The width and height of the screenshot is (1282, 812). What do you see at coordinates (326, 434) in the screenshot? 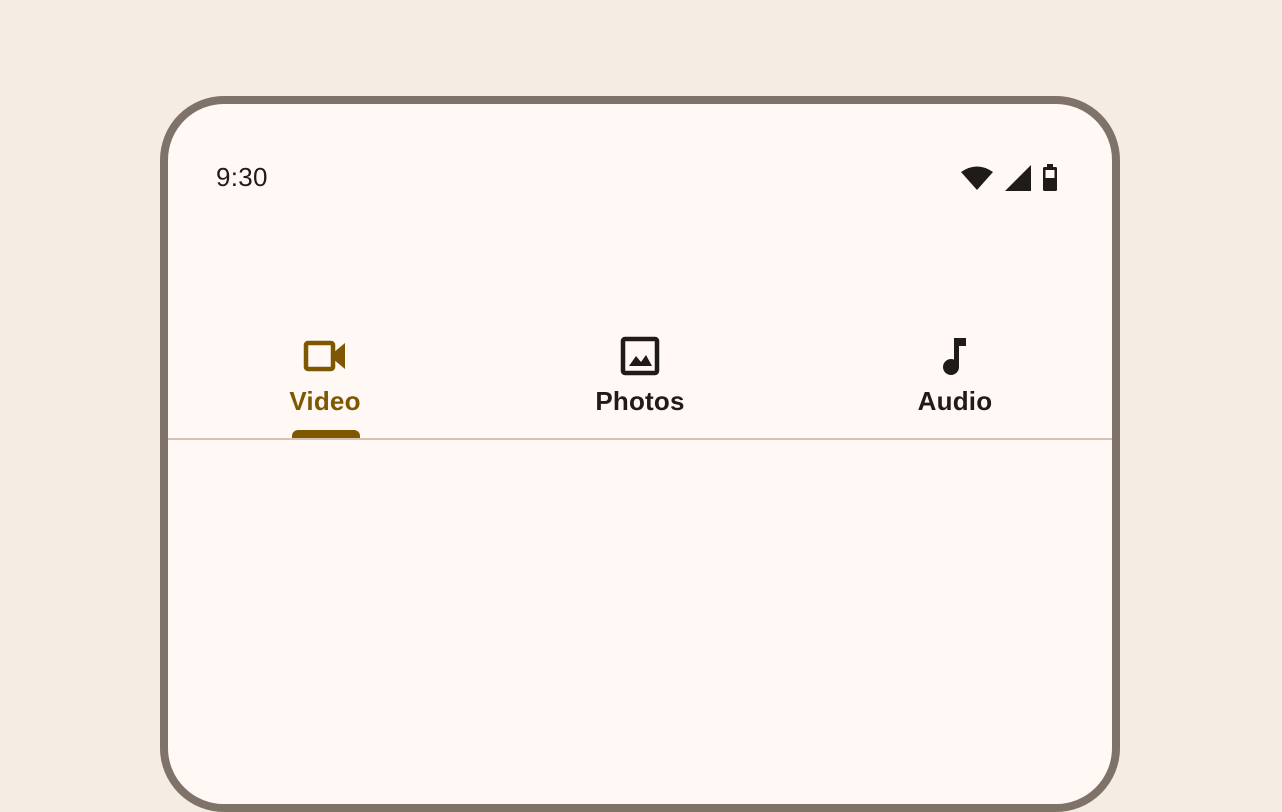
I see `active-tab-indicator` at bounding box center [326, 434].